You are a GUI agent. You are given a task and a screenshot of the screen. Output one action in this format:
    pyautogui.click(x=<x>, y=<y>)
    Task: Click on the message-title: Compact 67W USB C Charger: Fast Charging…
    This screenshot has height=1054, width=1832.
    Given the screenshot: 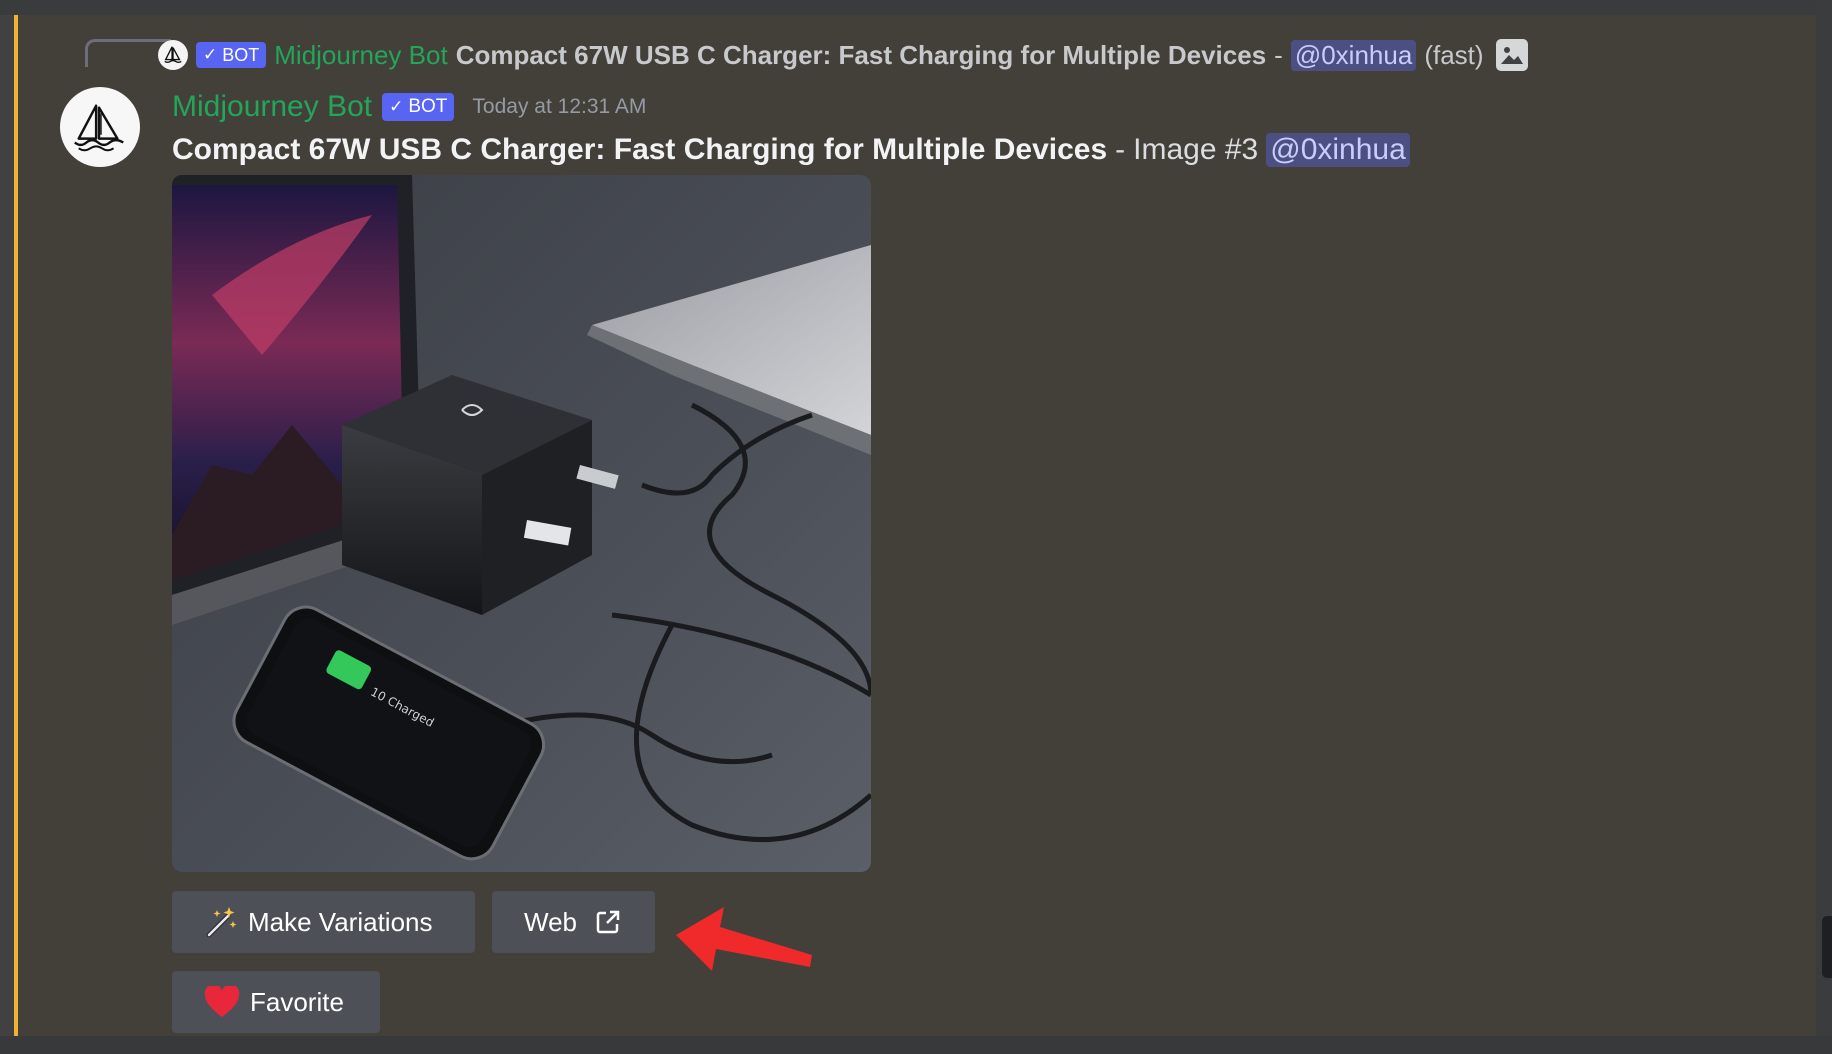 What is the action you would take?
    pyautogui.click(x=640, y=149)
    